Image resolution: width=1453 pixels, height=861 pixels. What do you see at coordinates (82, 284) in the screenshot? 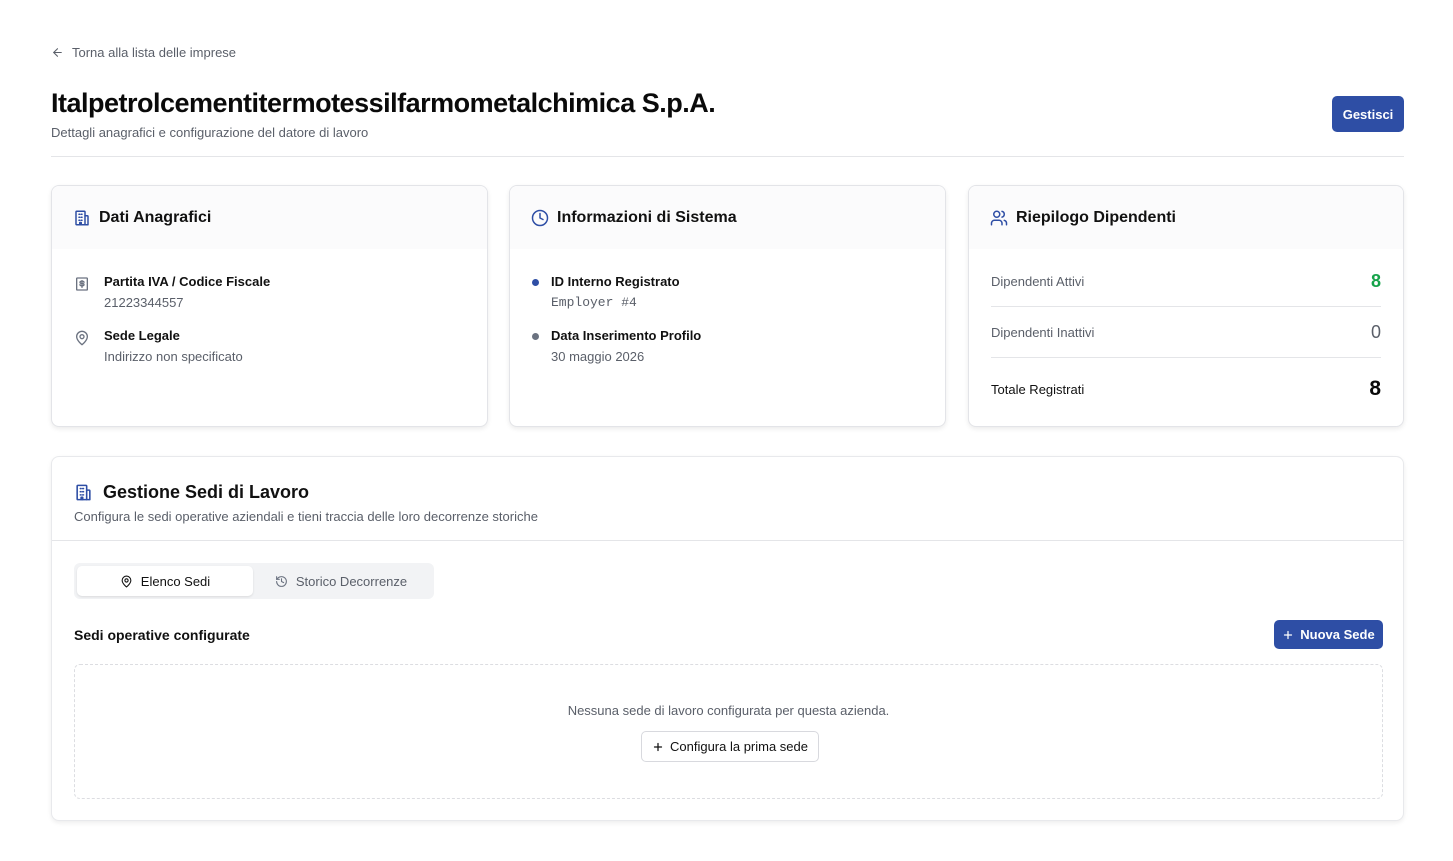
I see `receipt-icon` at bounding box center [82, 284].